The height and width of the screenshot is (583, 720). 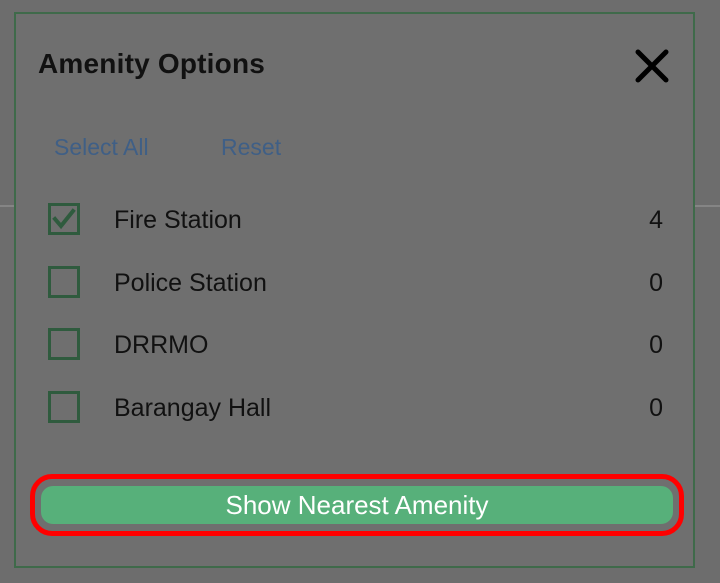 What do you see at coordinates (161, 345) in the screenshot?
I see `amenity-label: DRRMO` at bounding box center [161, 345].